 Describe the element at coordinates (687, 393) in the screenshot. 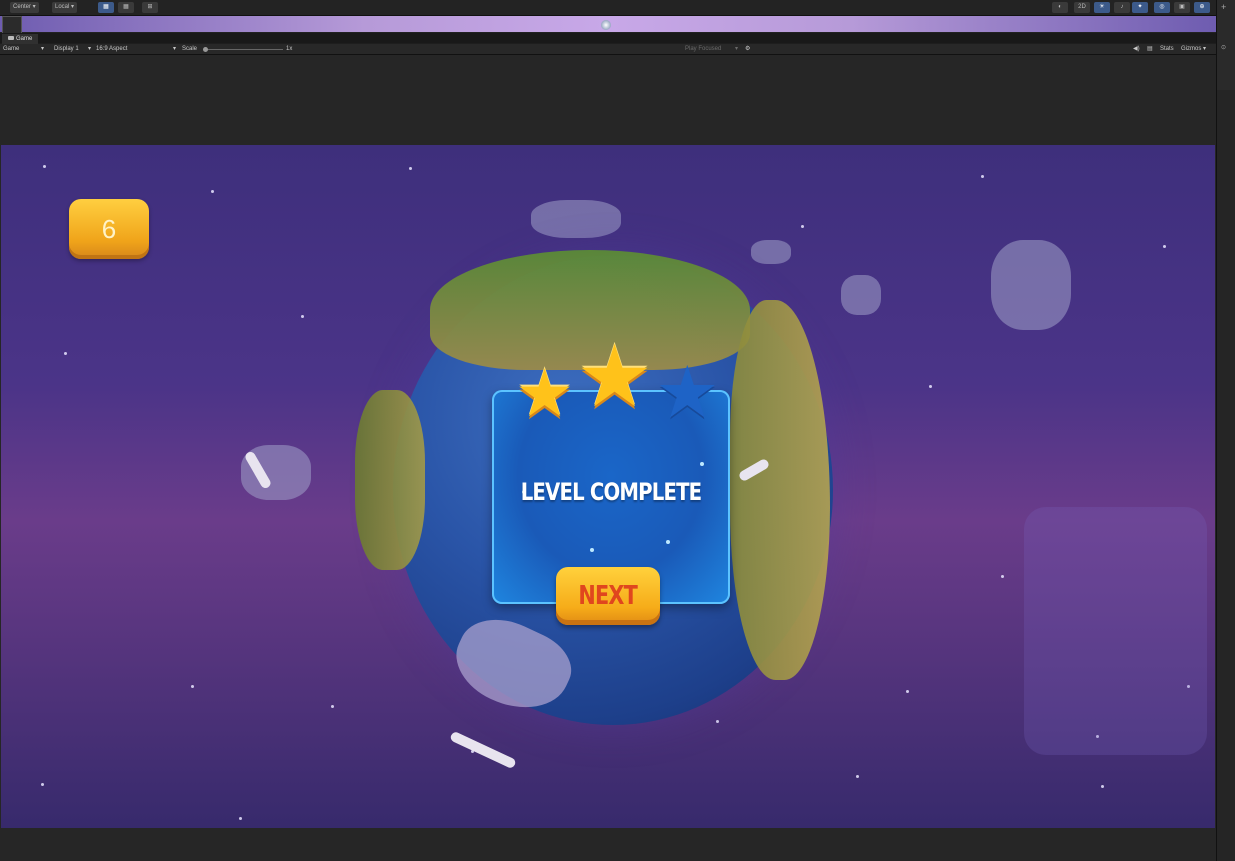

I see `rating-star-empty-icon: ★` at that location.